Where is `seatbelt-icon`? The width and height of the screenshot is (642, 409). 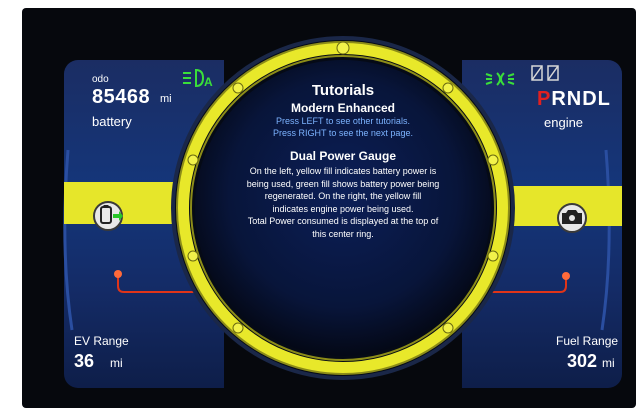
seatbelt-icon is located at coordinates (545, 73).